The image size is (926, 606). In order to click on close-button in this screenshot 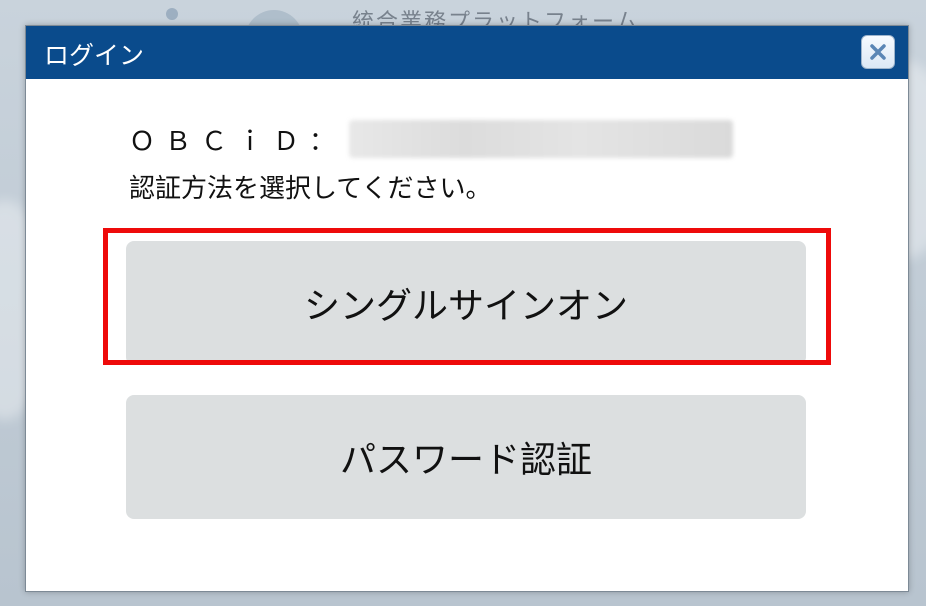, I will do `click(878, 52)`.